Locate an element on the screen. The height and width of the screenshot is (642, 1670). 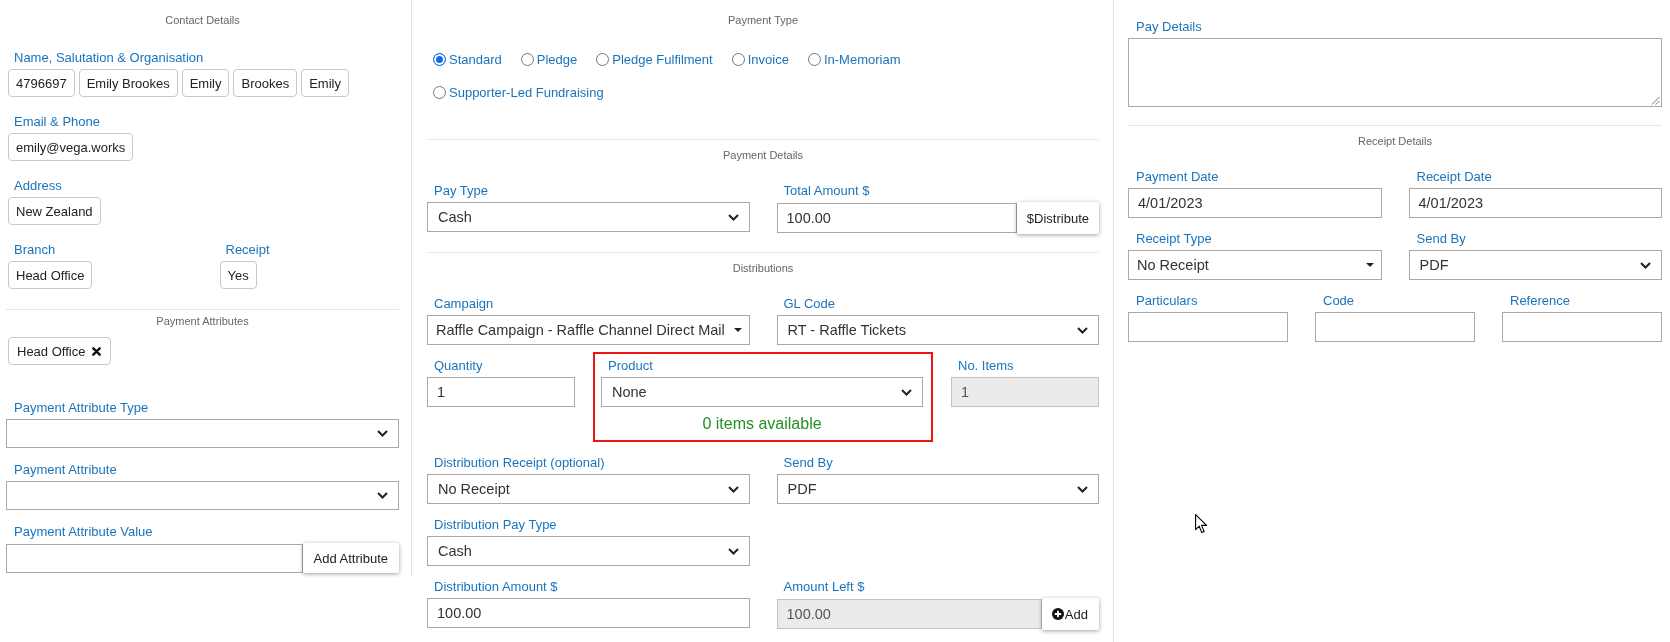
field-label: Payment Attribute Value is located at coordinates (83, 532).